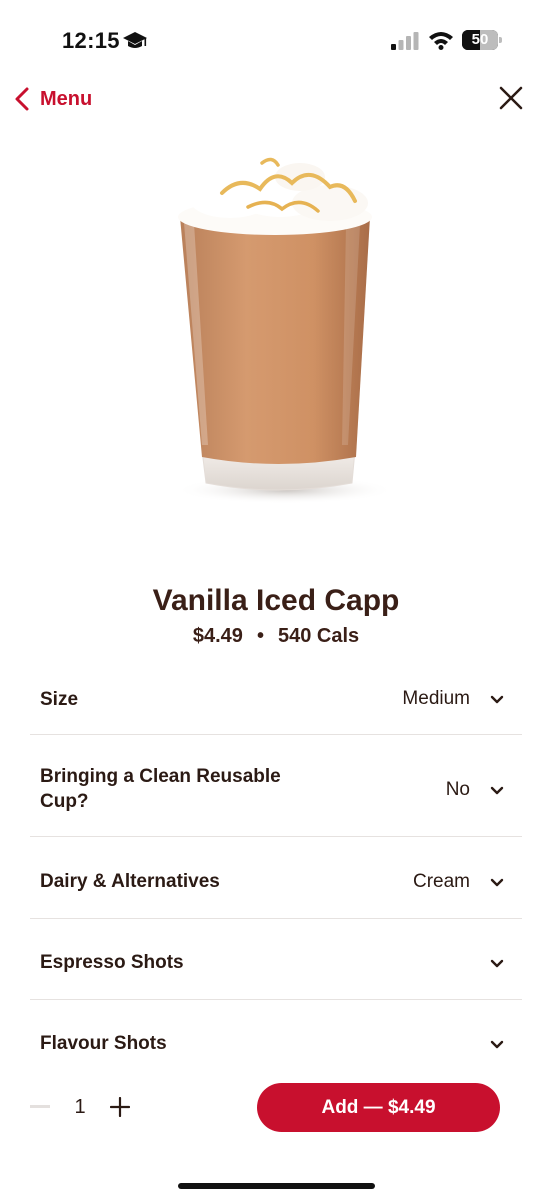  I want to click on product-price: $4.49, so click(217, 636).